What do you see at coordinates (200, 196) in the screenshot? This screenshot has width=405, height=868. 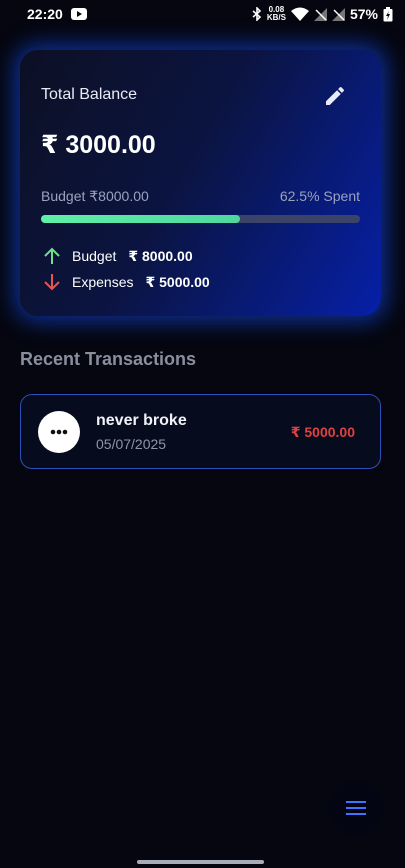 I see `budget-summary-row: Budget ₹8000.00 62.5% Spent` at bounding box center [200, 196].